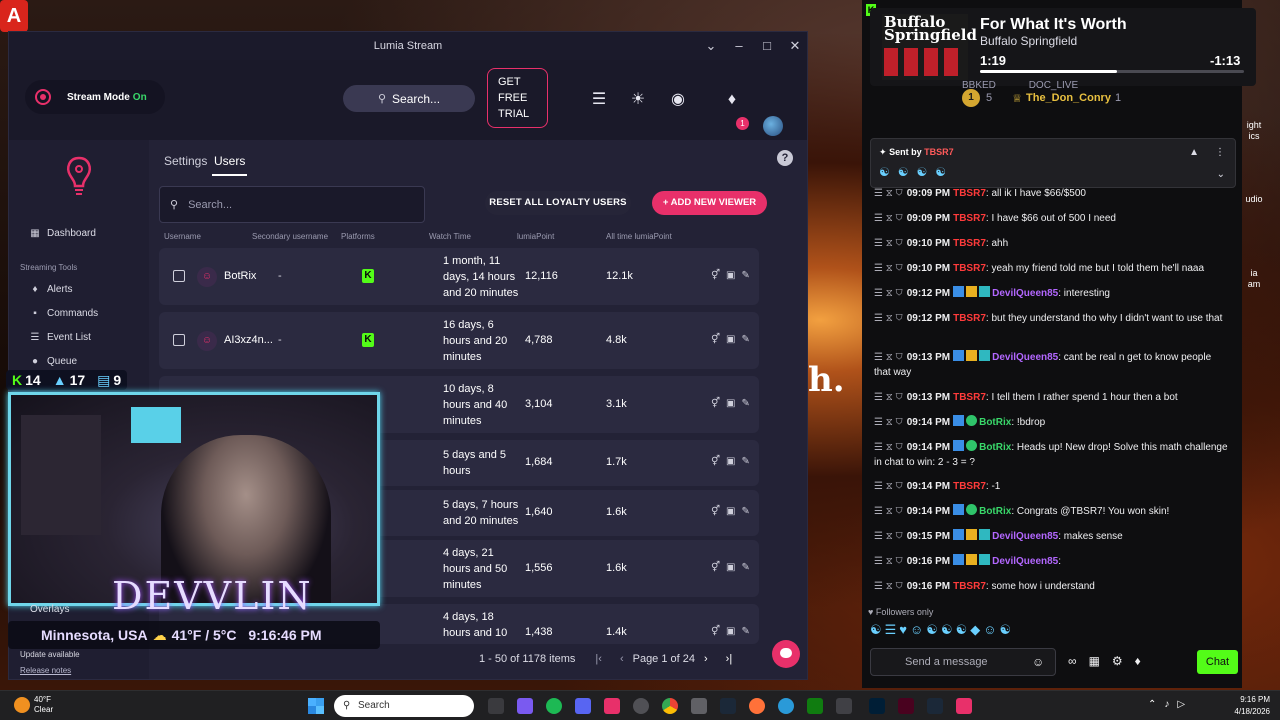 The width and height of the screenshot is (1280, 720). What do you see at coordinates (1100, 661) in the screenshot?
I see `store-icon: ▦` at bounding box center [1100, 661].